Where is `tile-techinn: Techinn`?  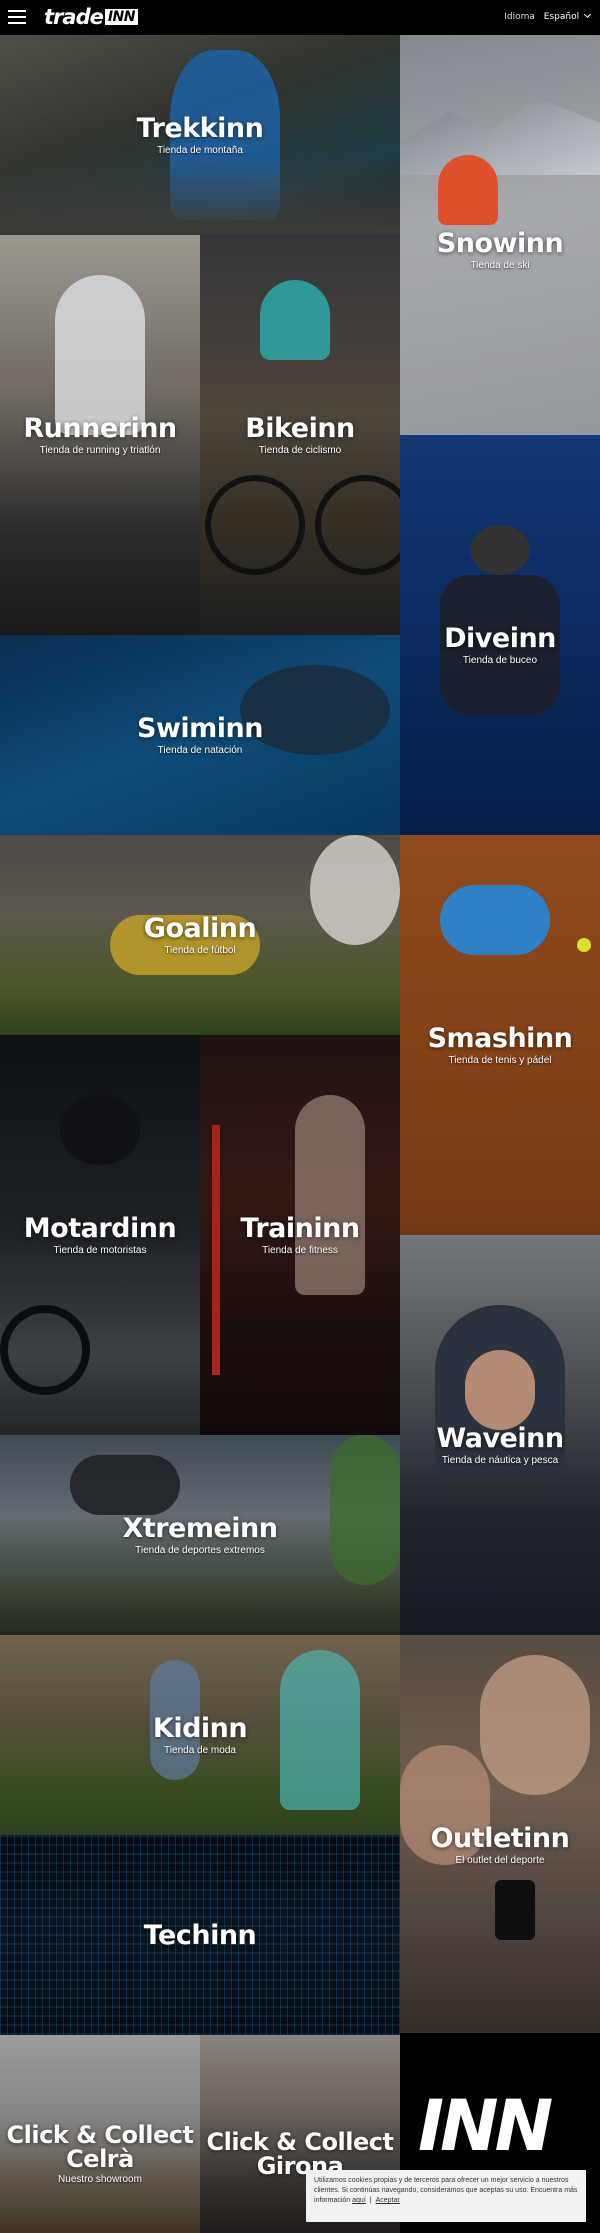 tile-techinn: Techinn is located at coordinates (200, 1935).